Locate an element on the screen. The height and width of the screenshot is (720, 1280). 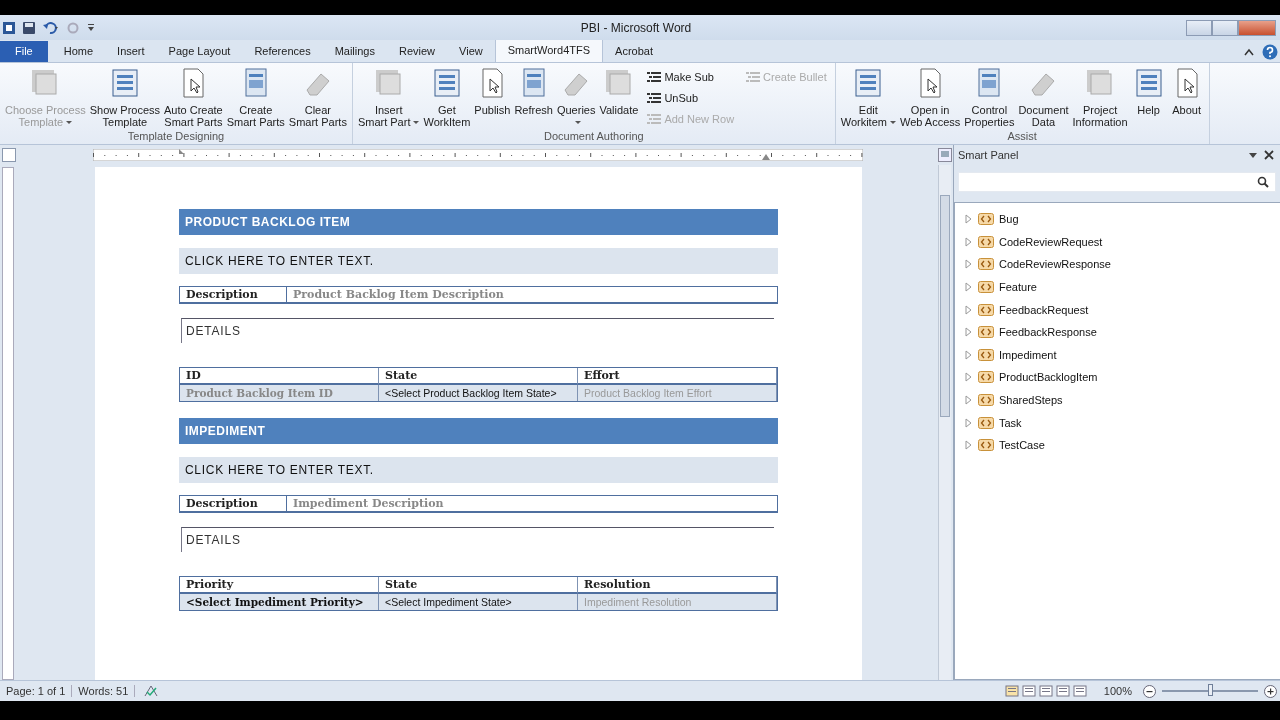
ribbon-tab: View is located at coordinates (471, 51).